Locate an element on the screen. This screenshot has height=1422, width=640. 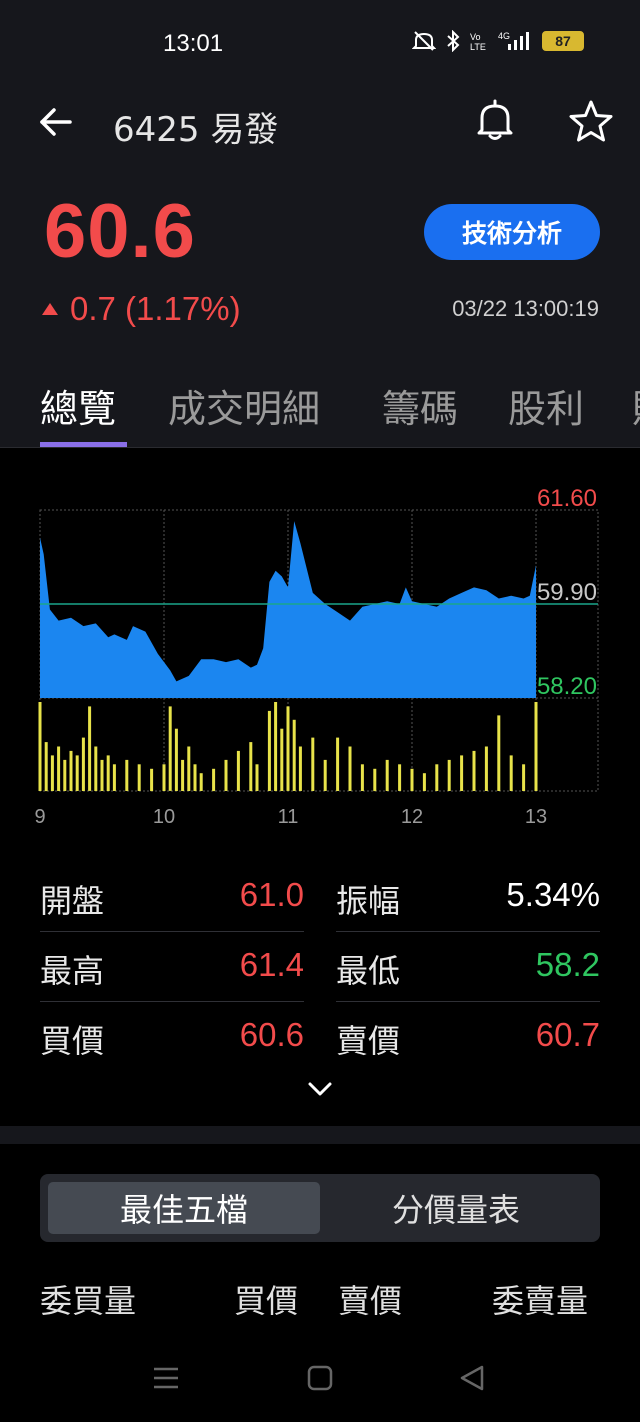
price-change: 0.7 (1.17%) is located at coordinates (141, 309).